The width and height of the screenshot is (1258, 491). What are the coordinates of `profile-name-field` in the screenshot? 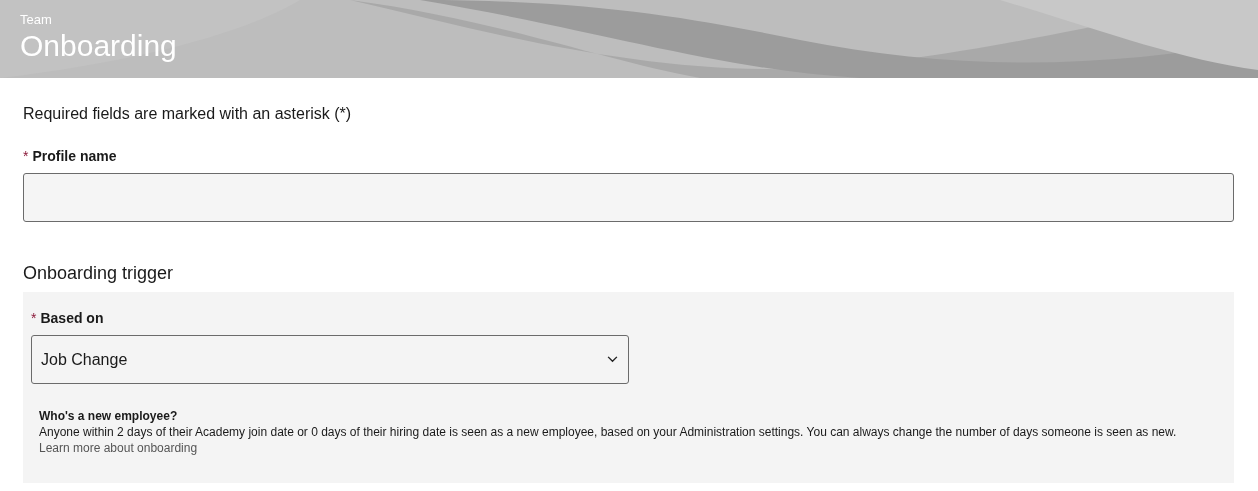 It's located at (628, 197).